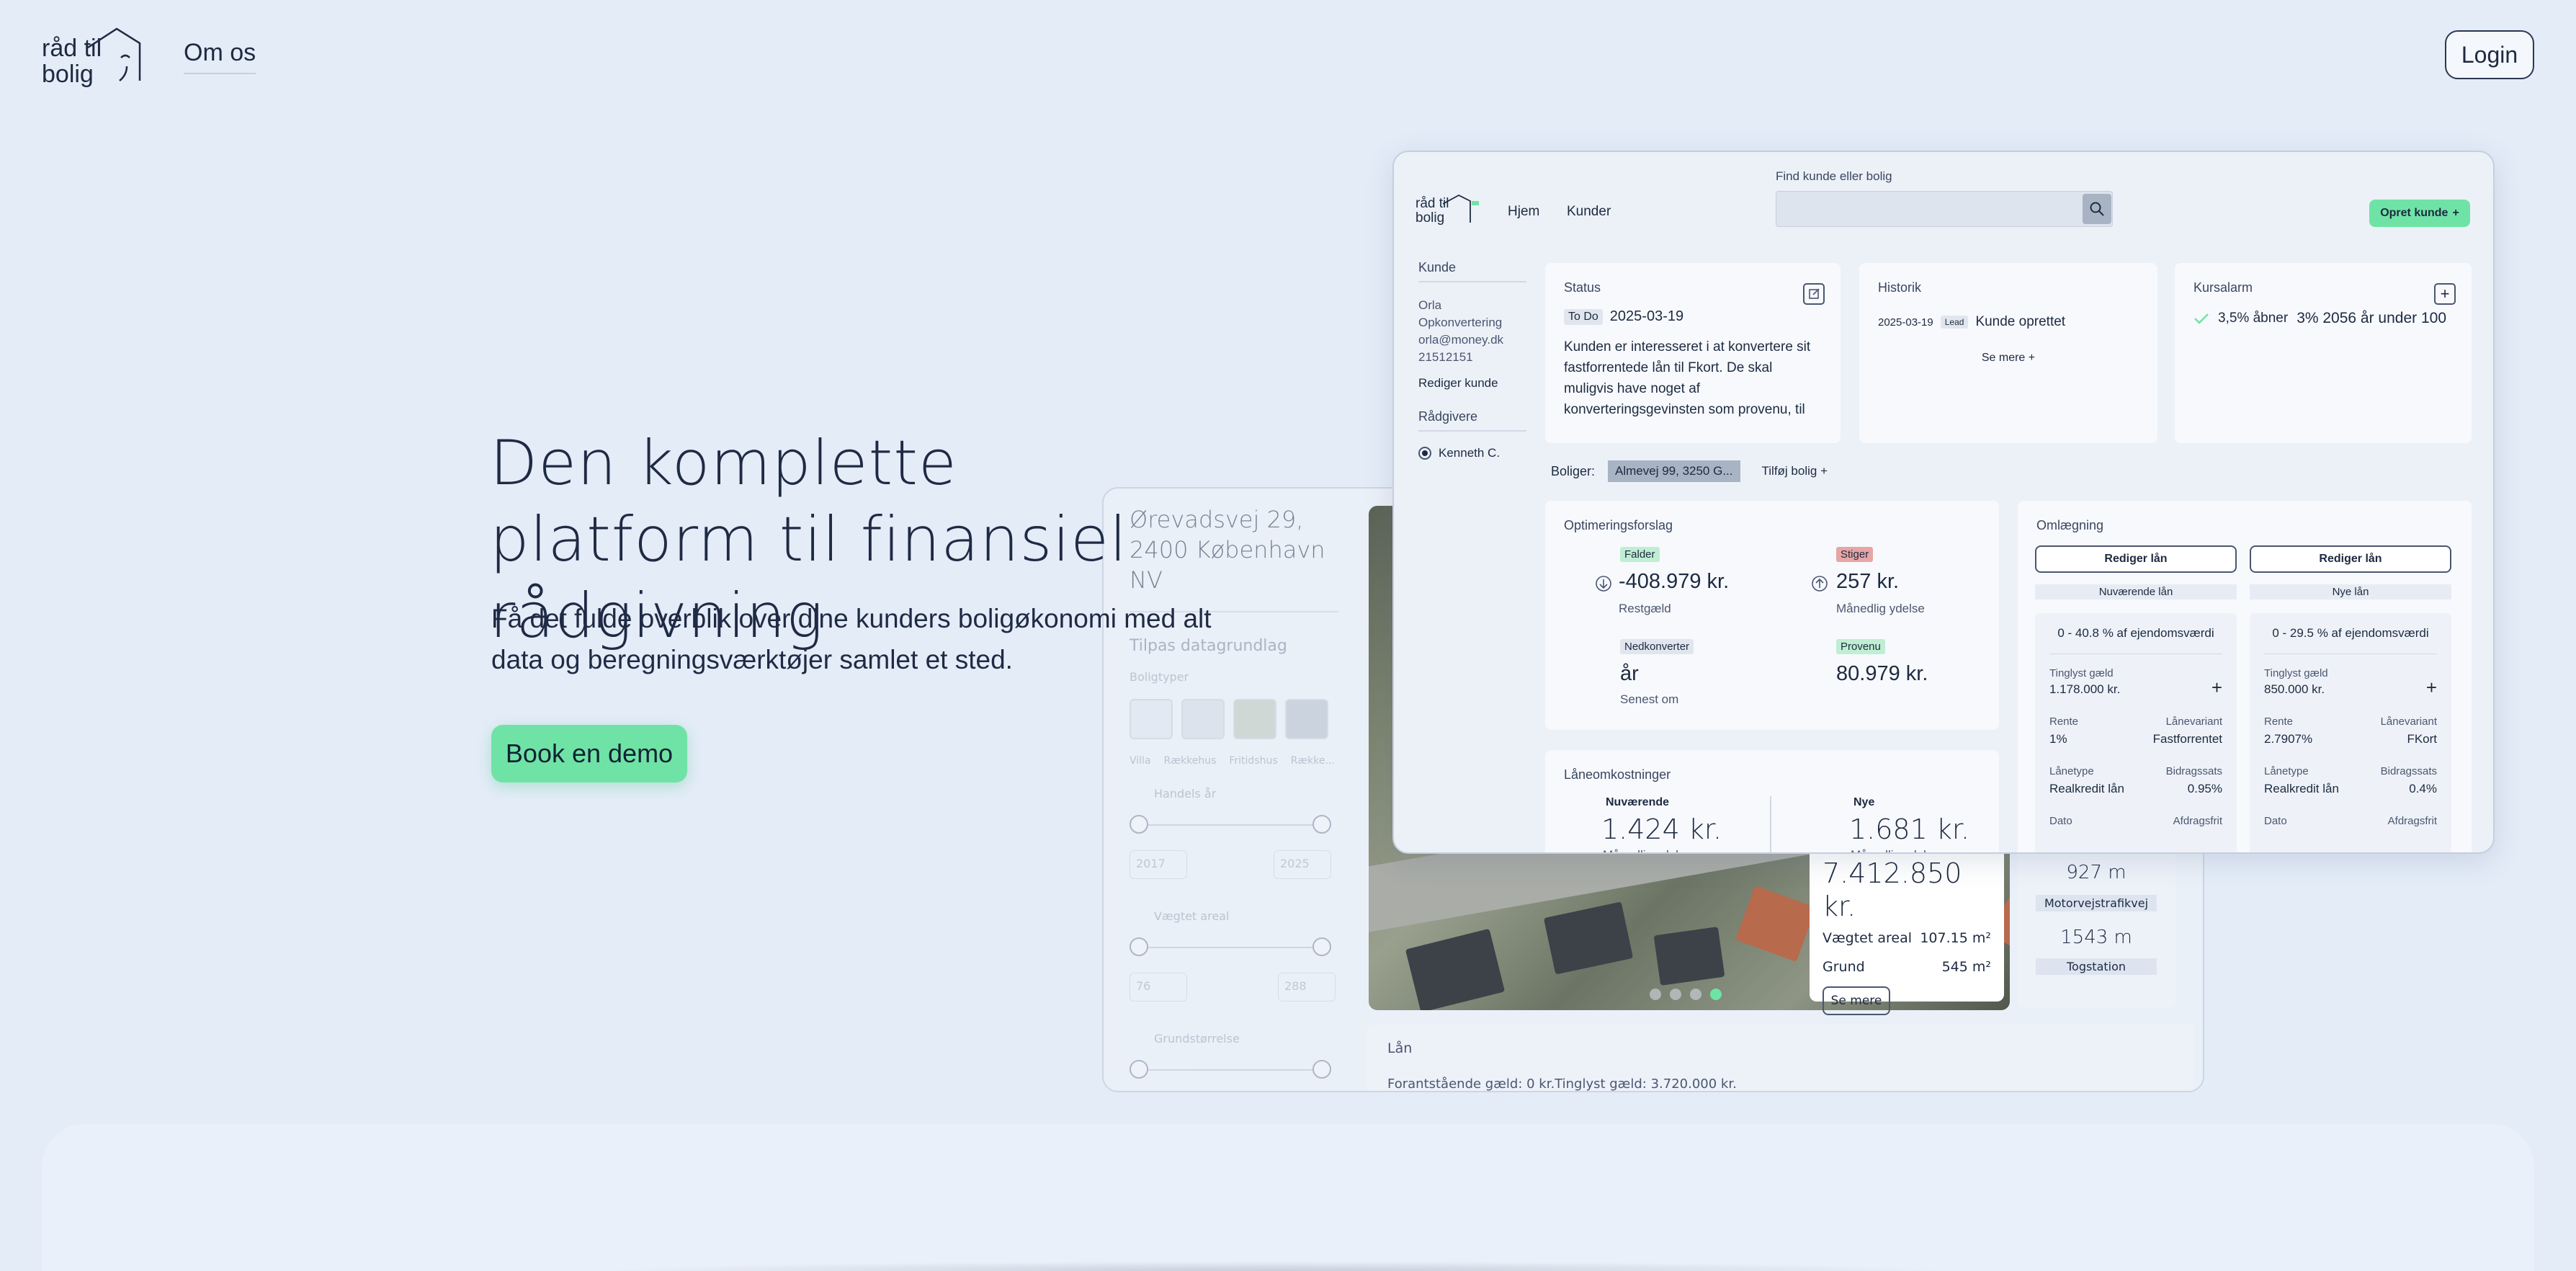 Image resolution: width=2576 pixels, height=1271 pixels. What do you see at coordinates (1868, 582) in the screenshot?
I see `optim-value-monthly: 257 kr.` at bounding box center [1868, 582].